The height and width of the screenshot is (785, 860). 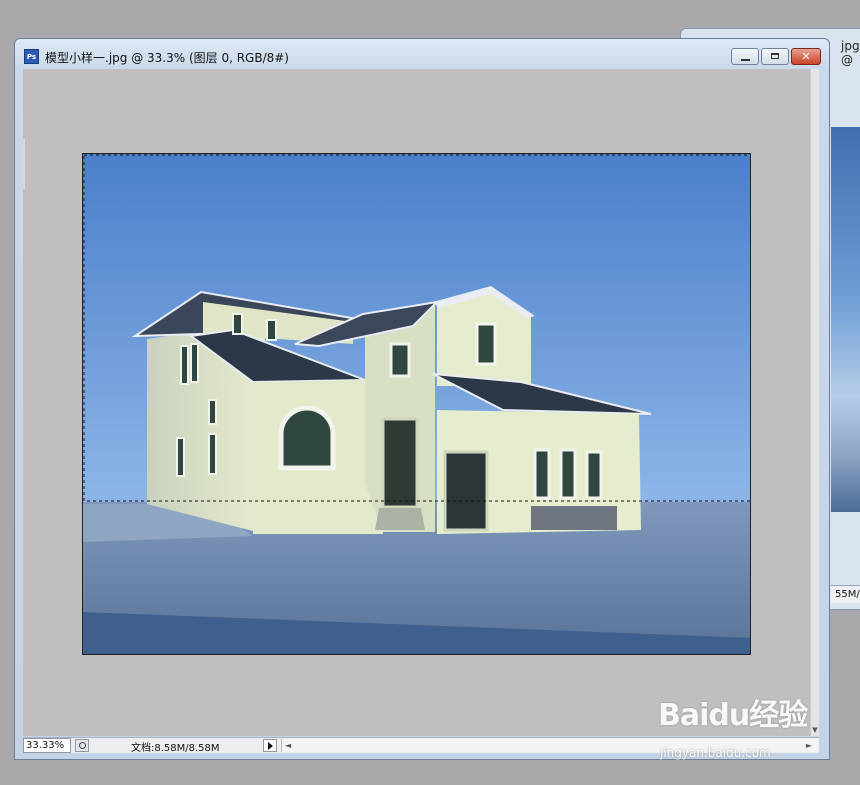 I want to click on status-menu-arrow-icon, so click(x=270, y=745).